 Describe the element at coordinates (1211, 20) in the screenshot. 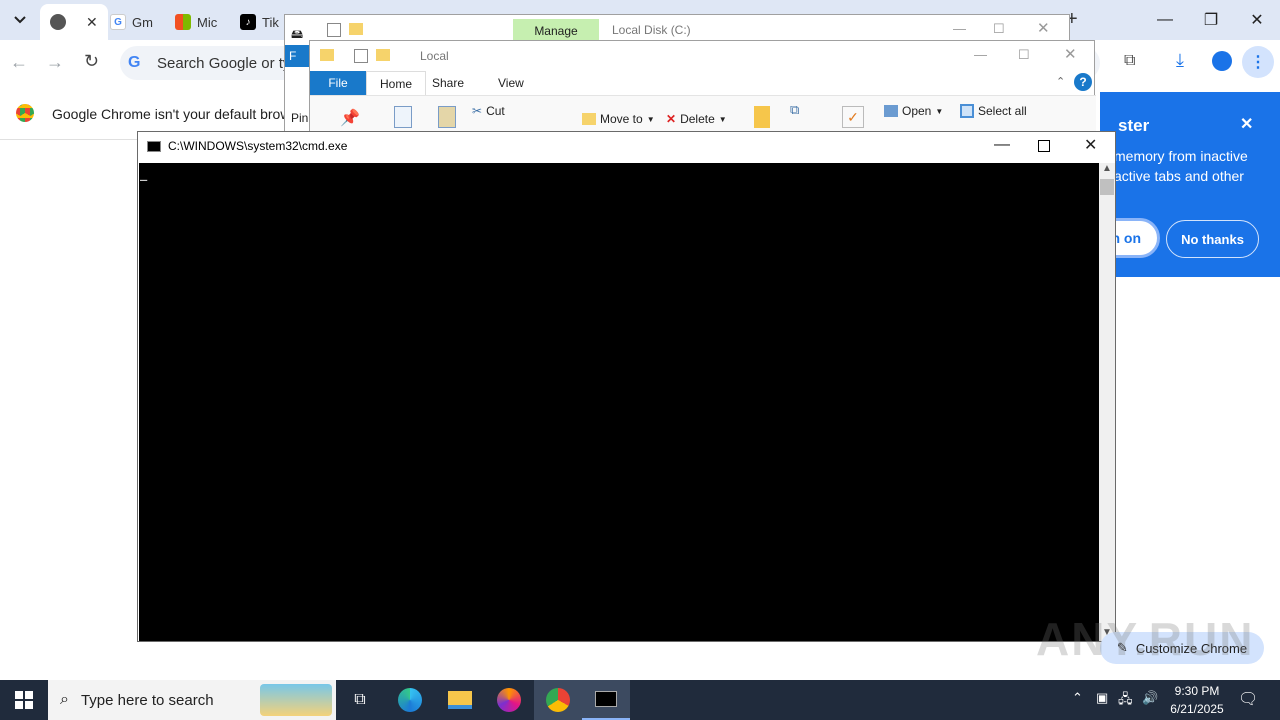

I see `restore-button: ❐` at that location.